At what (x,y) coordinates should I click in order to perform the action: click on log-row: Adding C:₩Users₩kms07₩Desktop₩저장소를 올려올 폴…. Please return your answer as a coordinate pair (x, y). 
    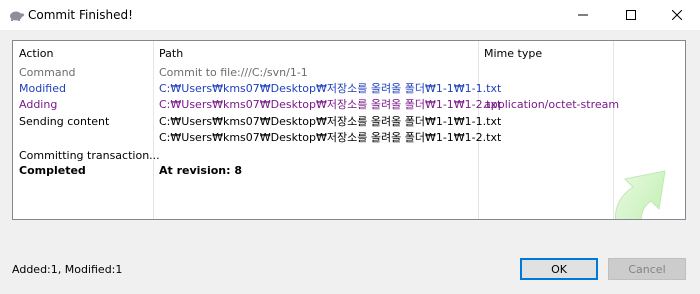
    Looking at the image, I should click on (349, 105).